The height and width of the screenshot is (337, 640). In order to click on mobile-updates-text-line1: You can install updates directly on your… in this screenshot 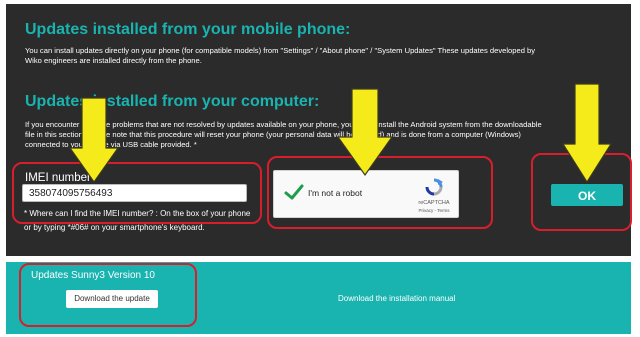, I will do `click(280, 50)`.